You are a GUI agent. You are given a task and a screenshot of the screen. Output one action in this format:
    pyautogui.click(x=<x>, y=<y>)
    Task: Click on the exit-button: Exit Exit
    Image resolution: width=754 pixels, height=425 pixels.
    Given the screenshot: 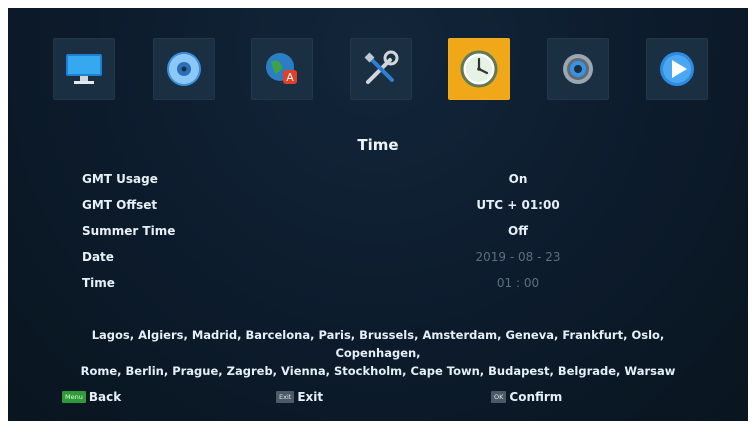 What is the action you would take?
    pyautogui.click(x=299, y=397)
    